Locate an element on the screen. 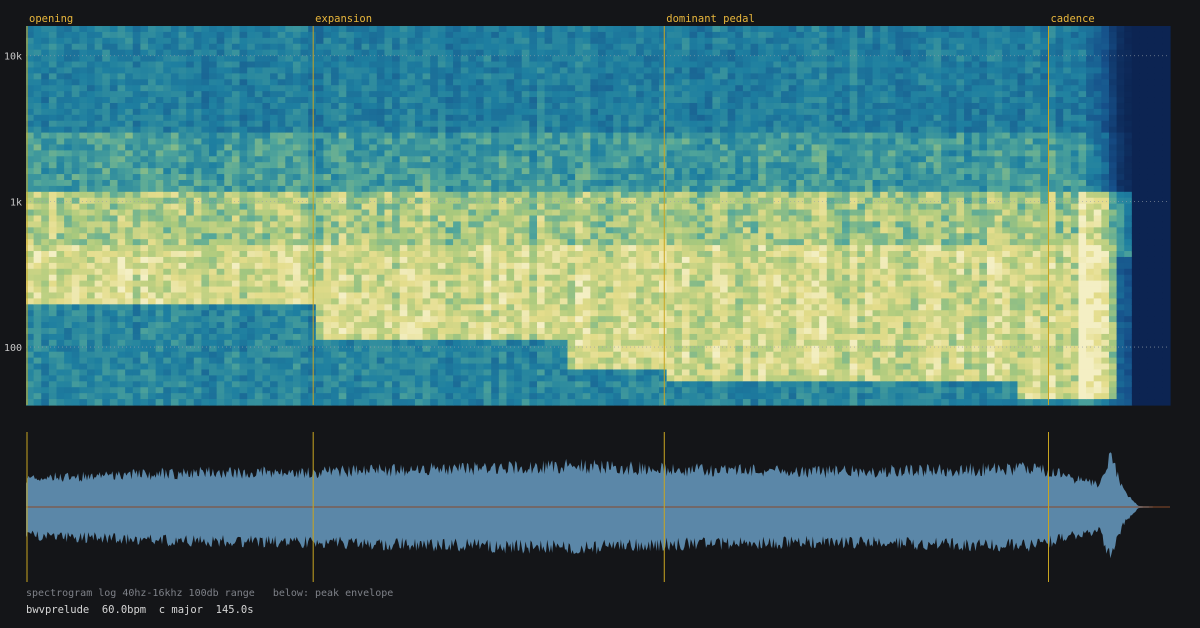 This screenshot has height=628, width=1200. axis-labels: 10k 1k 100 is located at coordinates (13, 203).